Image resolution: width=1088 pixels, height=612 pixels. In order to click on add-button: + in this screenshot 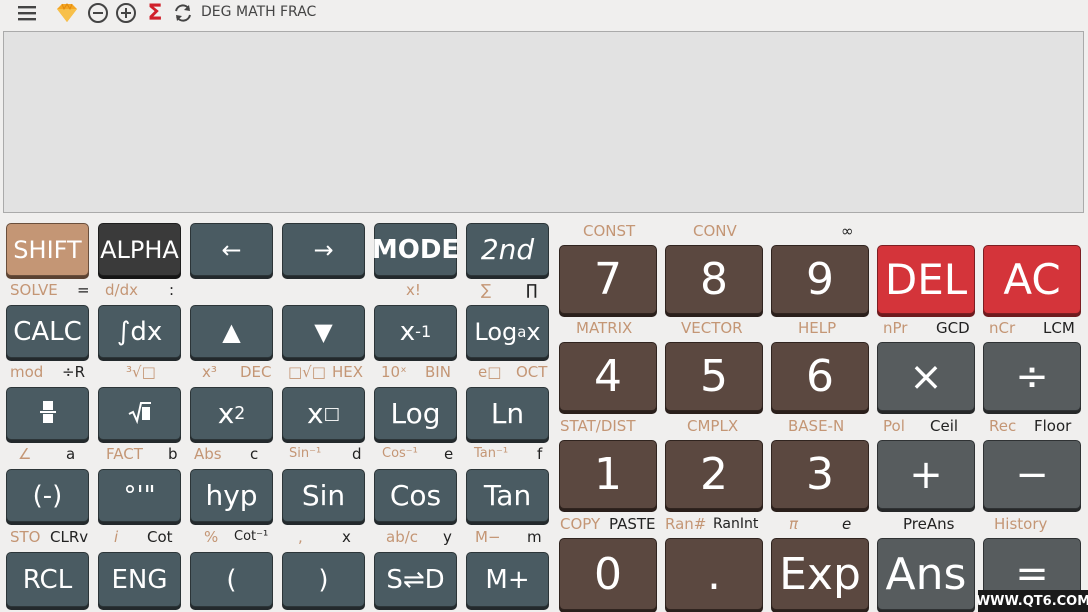, I will do `click(926, 474)`.